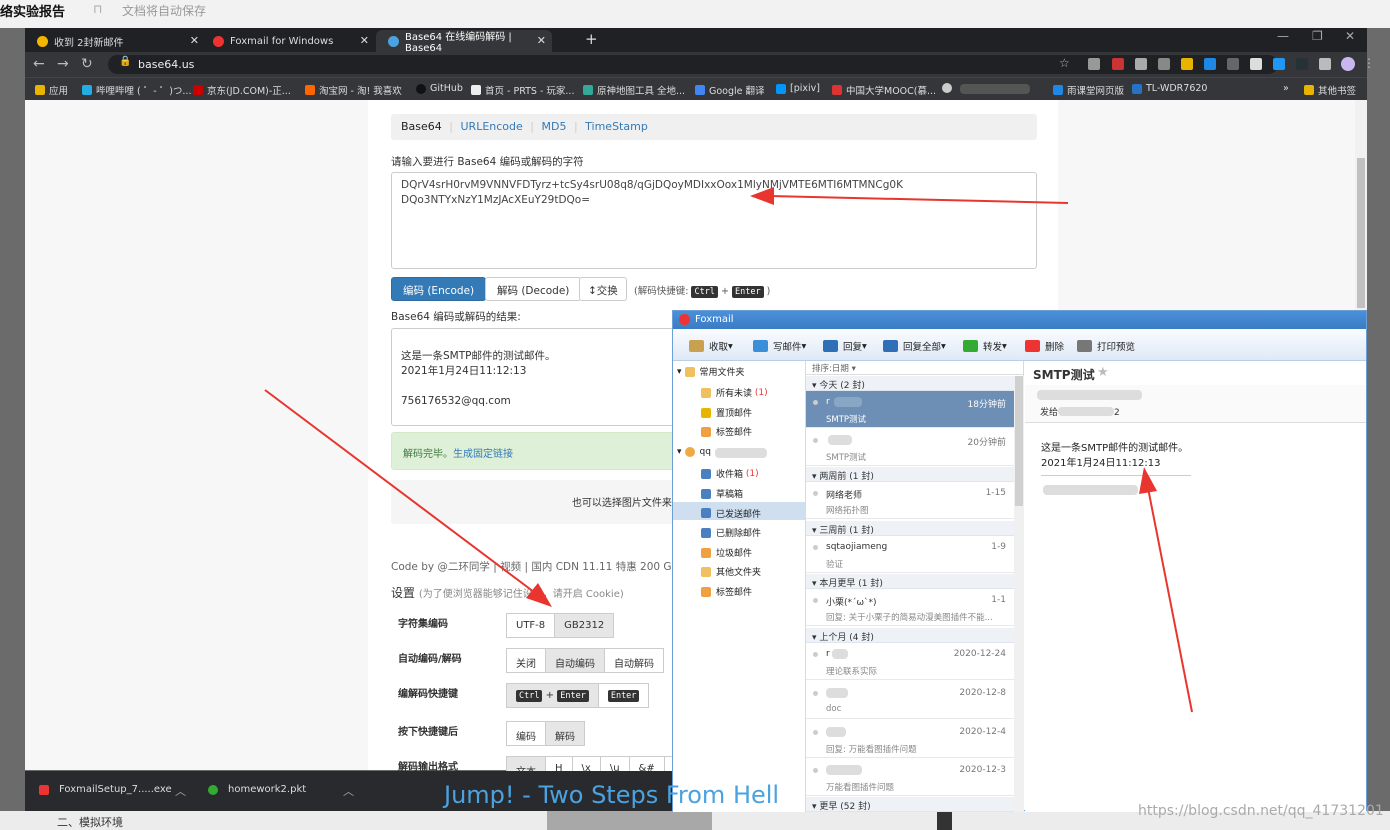 This screenshot has width=1390, height=830. Describe the element at coordinates (711, 371) in the screenshot. I see `folder-common: ▾ 常用文件夹` at that location.